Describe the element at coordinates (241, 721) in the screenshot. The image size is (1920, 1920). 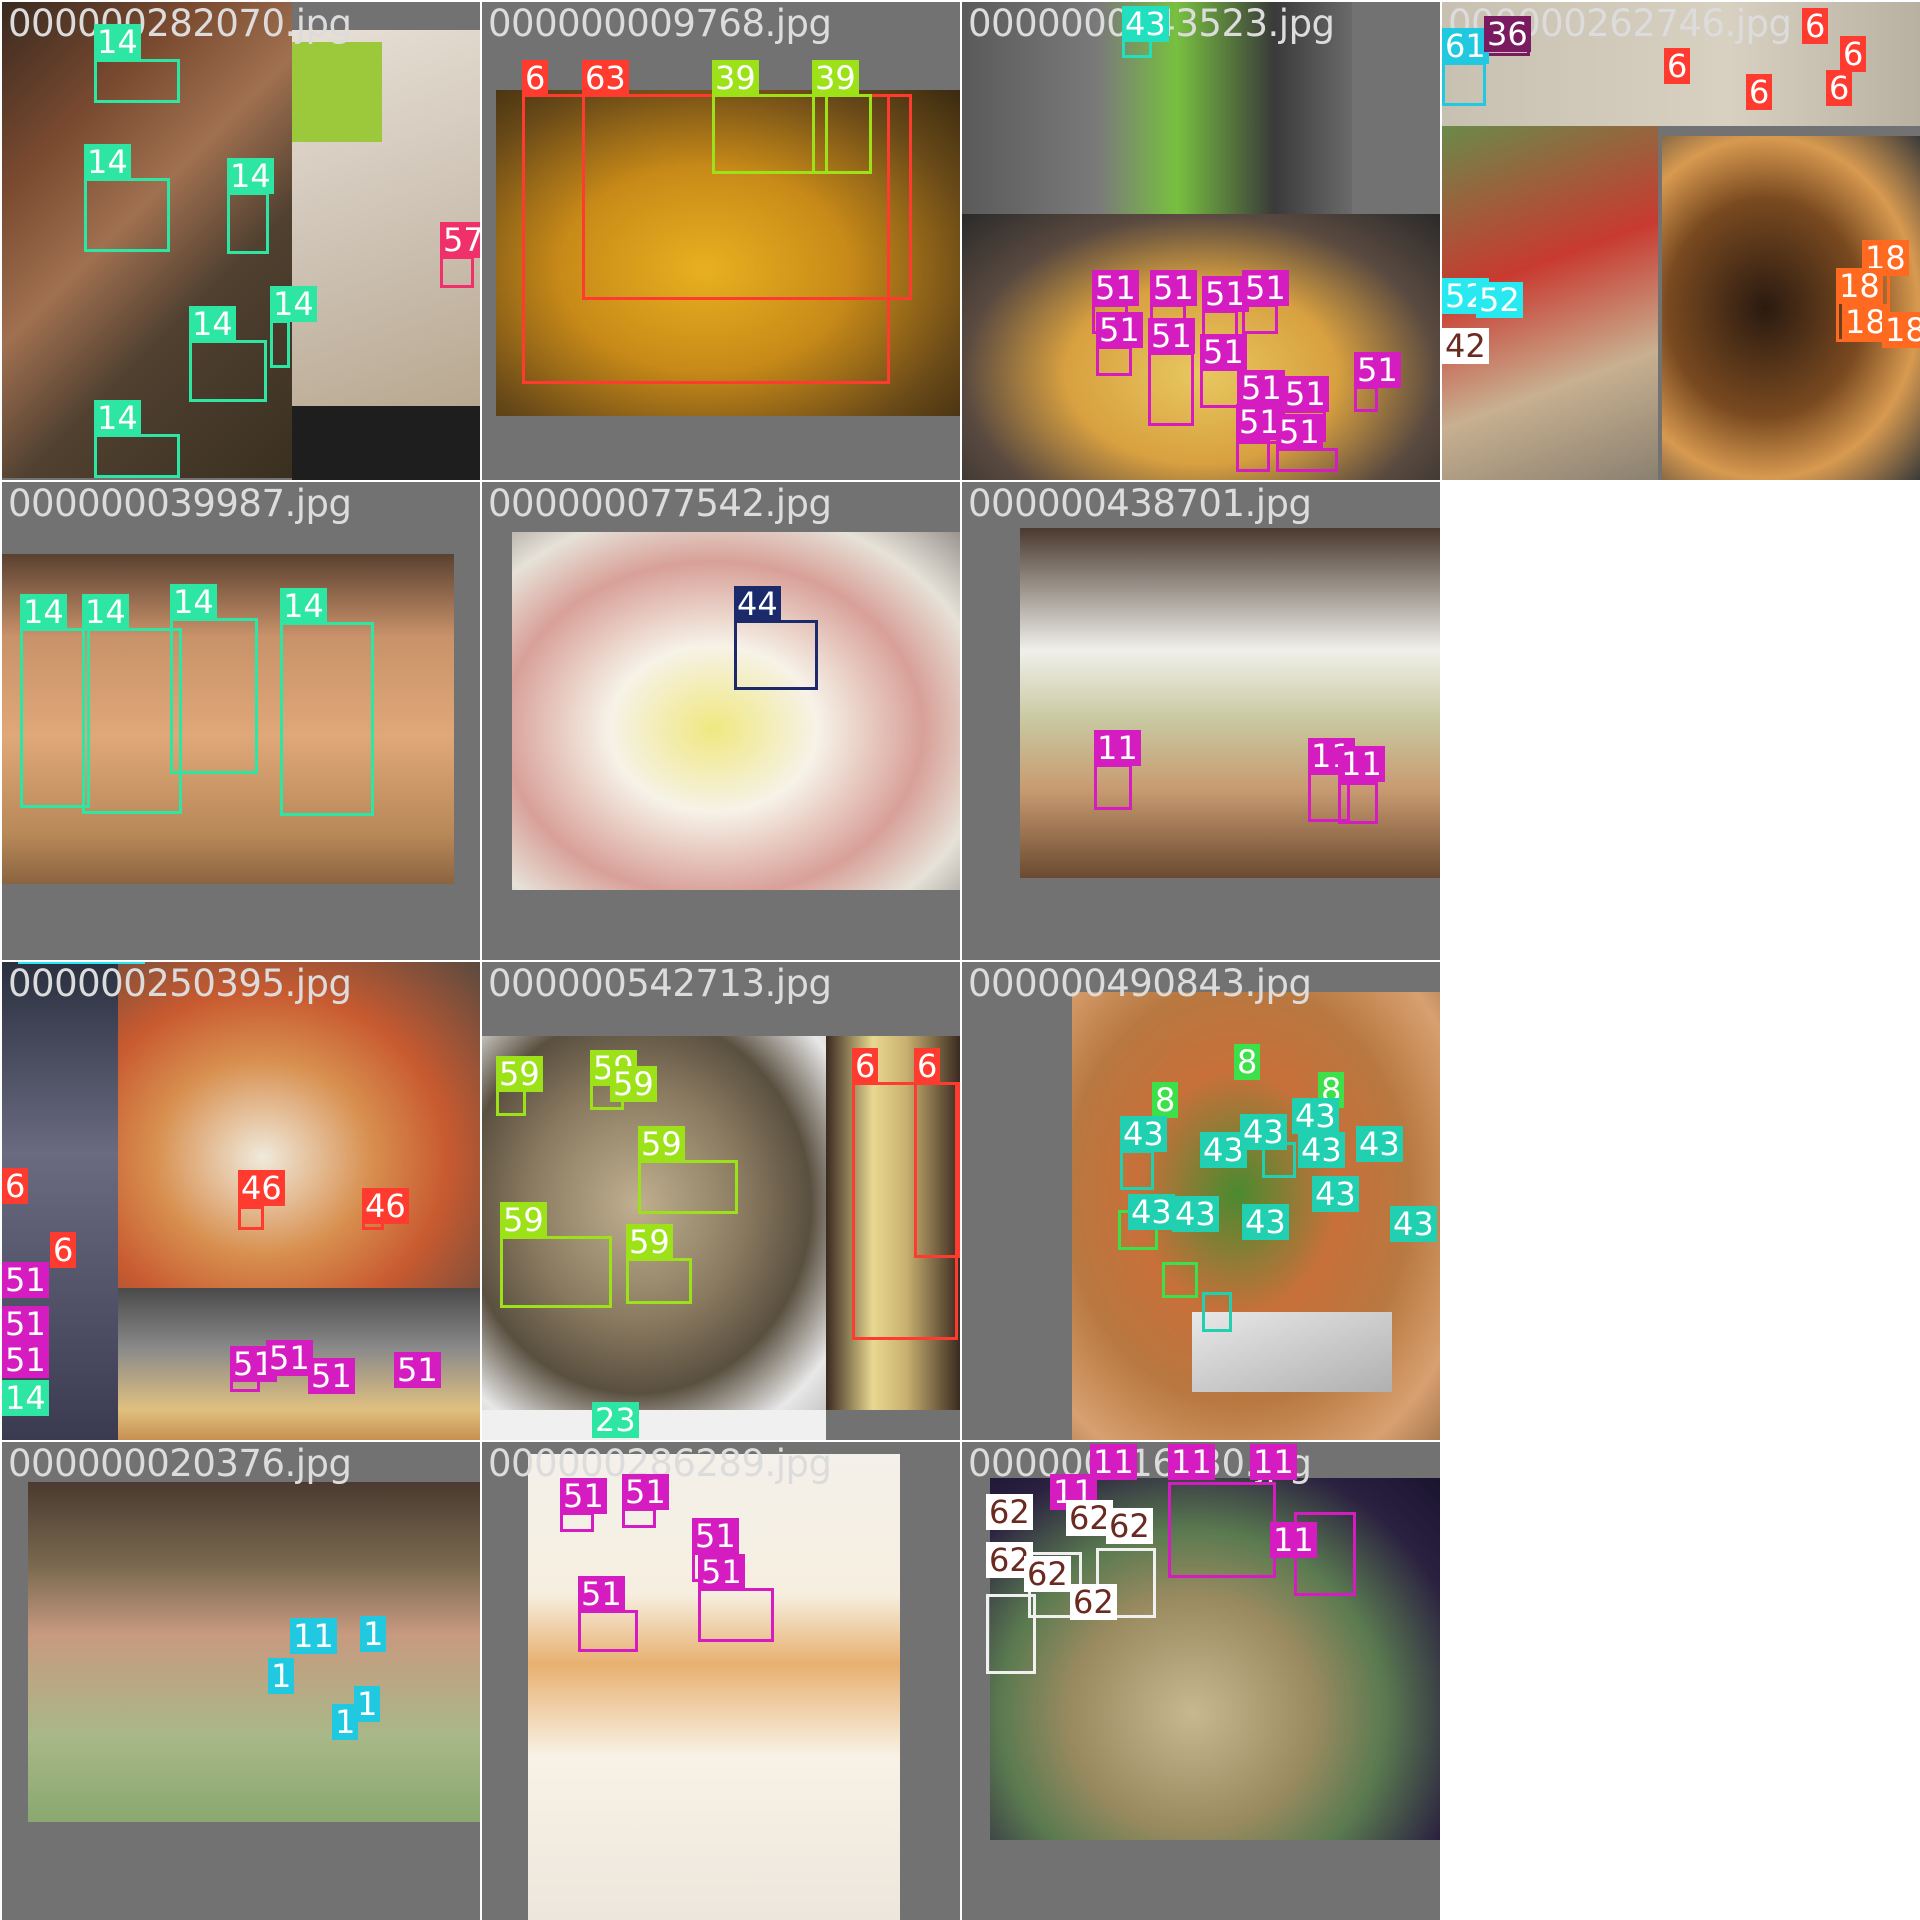
I see `mosaic-tile: 000000039987.jpg 14 14 14 14` at that location.